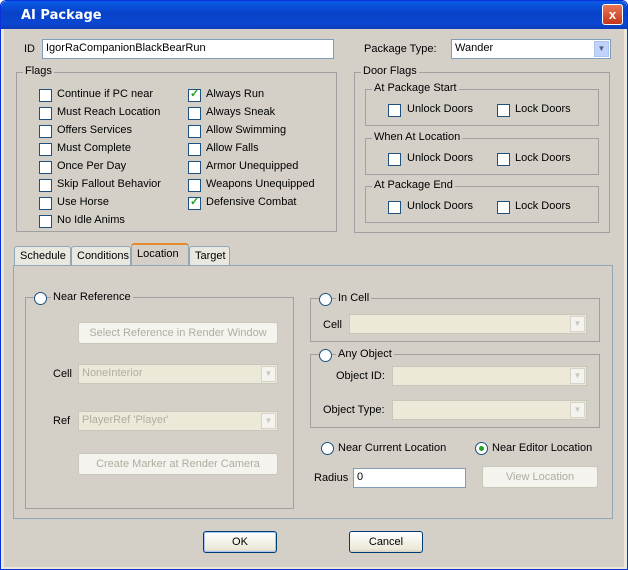 The width and height of the screenshot is (628, 570). I want to click on near-ref-ref-label: Ref, so click(62, 421).